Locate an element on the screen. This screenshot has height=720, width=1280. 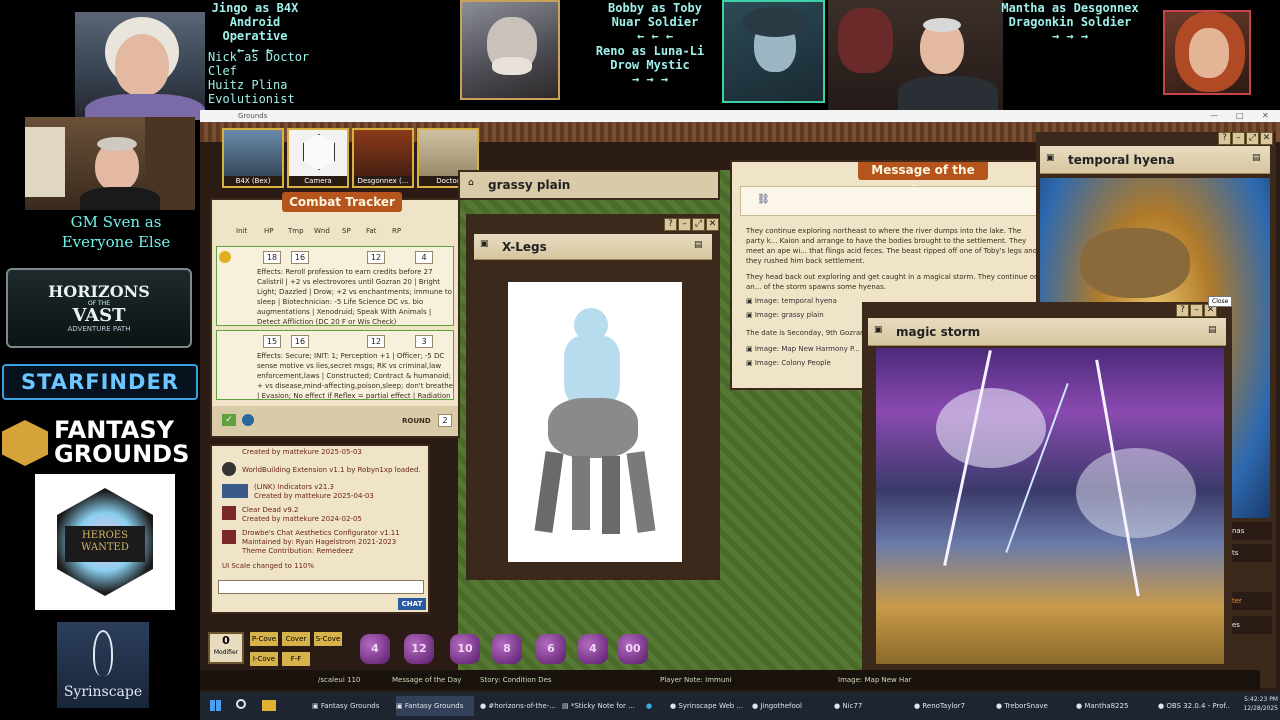
next-turn-icon is located at coordinates (248, 420).